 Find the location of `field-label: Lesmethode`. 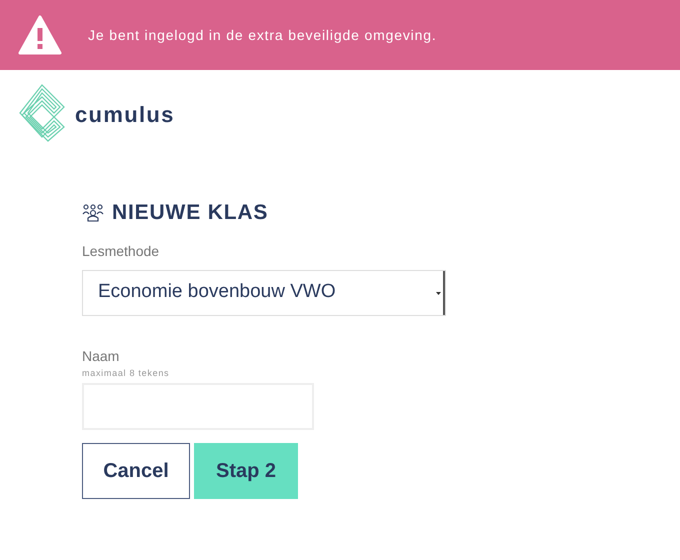

field-label: Lesmethode is located at coordinates (121, 251).